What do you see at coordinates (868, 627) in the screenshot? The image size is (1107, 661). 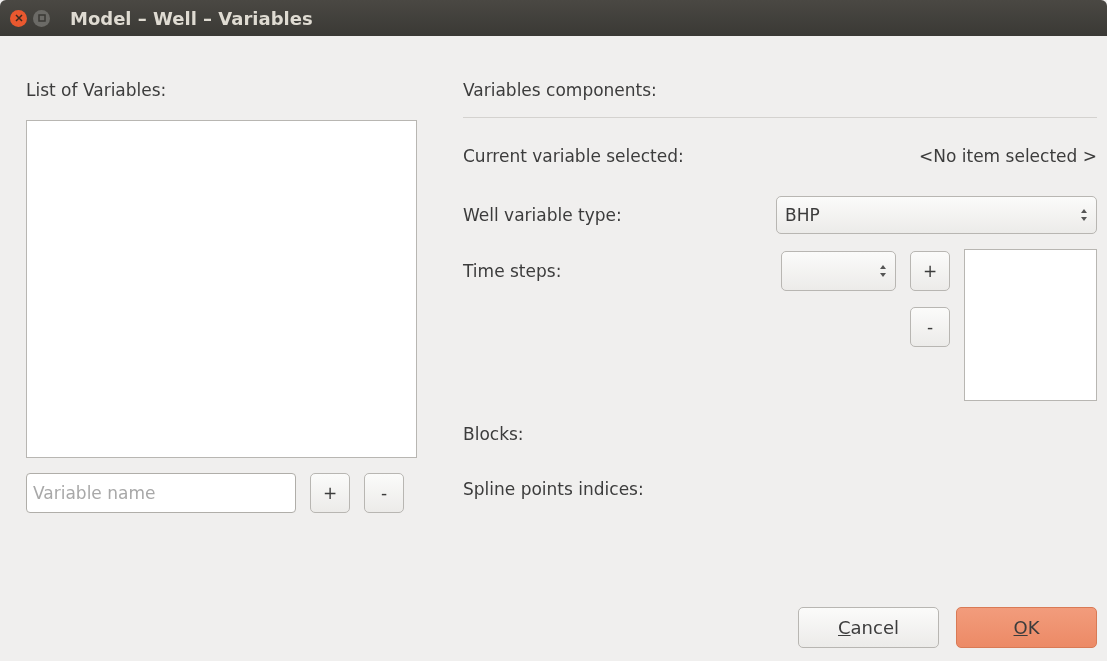 I see `cancel-button: Cancel` at bounding box center [868, 627].